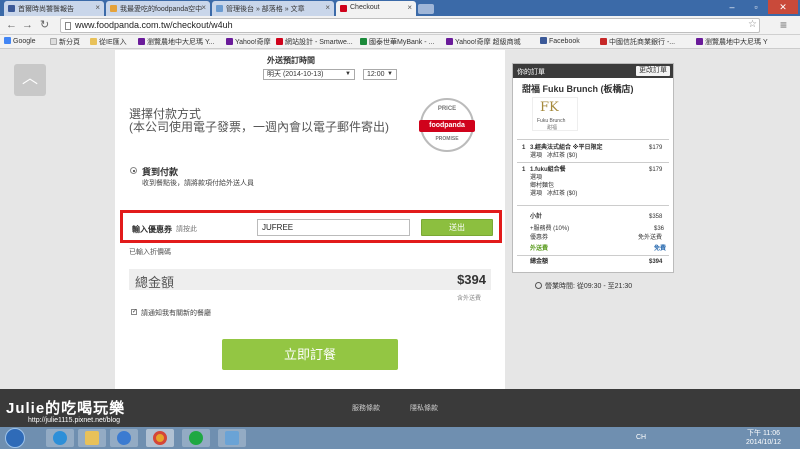 The width and height of the screenshot is (800, 449). What do you see at coordinates (756, 7) in the screenshot?
I see `maximize-button: ▫` at bounding box center [756, 7].